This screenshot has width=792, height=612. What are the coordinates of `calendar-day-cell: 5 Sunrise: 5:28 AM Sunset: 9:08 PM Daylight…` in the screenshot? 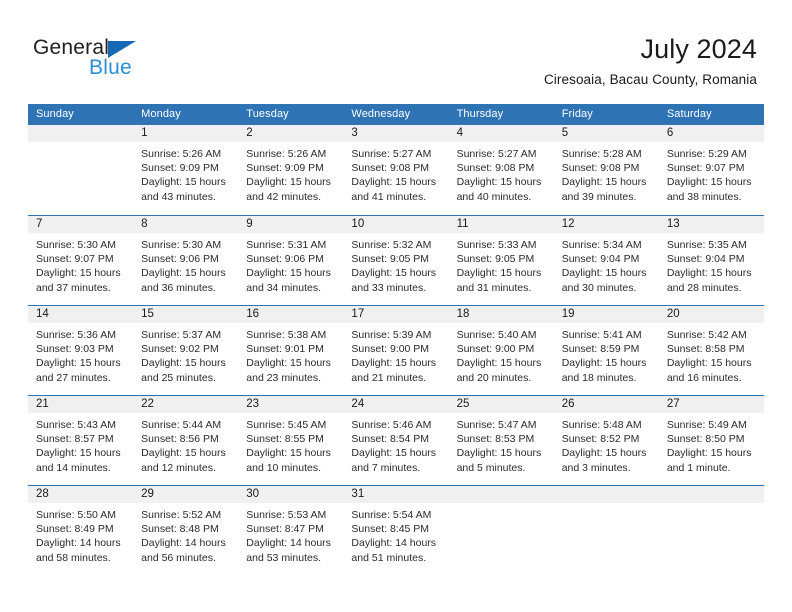 It's located at (606, 170).